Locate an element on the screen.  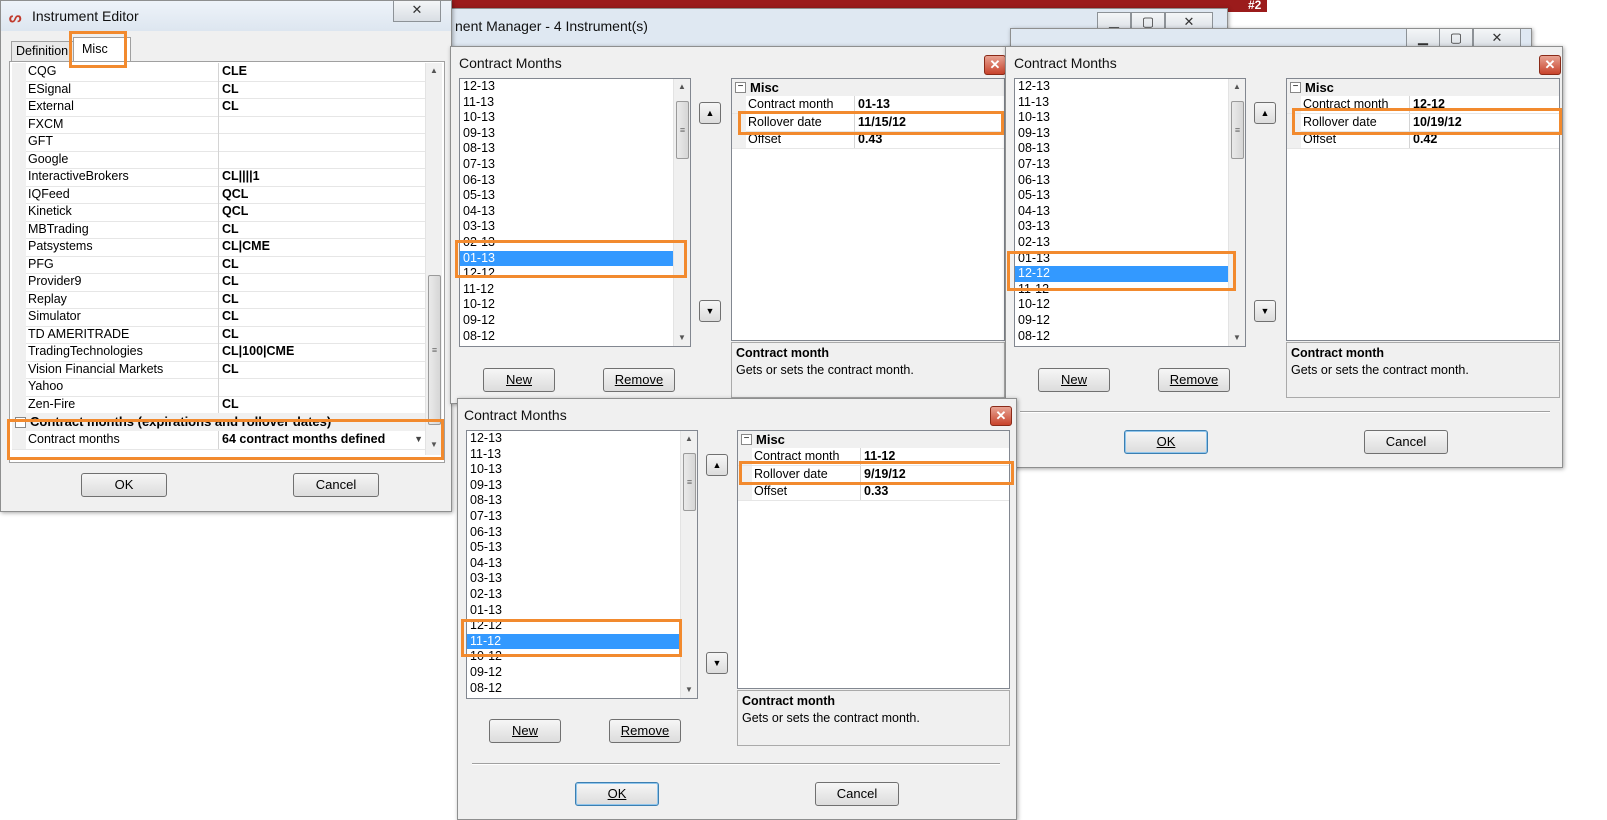
property-row: Rollover date 10/19/12 is located at coordinates (1423, 122).